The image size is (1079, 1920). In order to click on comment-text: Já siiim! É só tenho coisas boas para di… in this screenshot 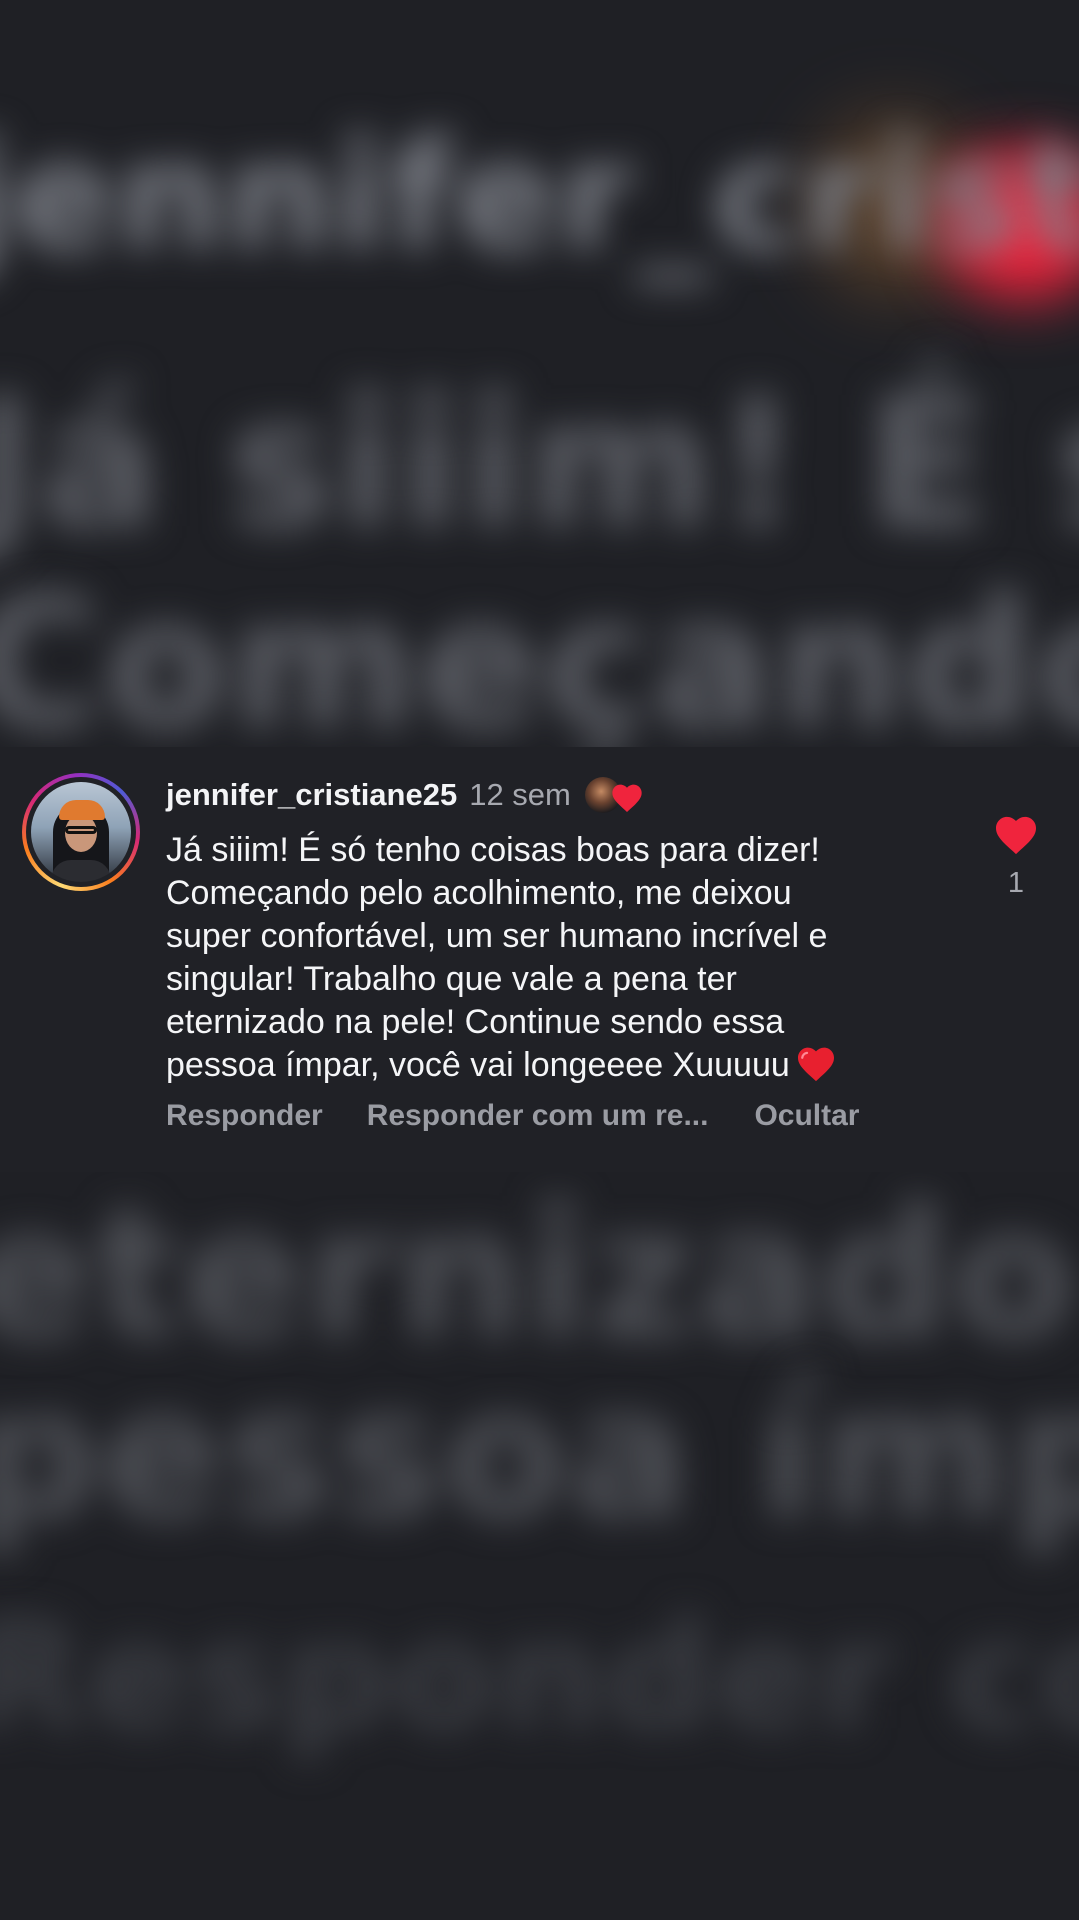, I will do `click(561, 958)`.